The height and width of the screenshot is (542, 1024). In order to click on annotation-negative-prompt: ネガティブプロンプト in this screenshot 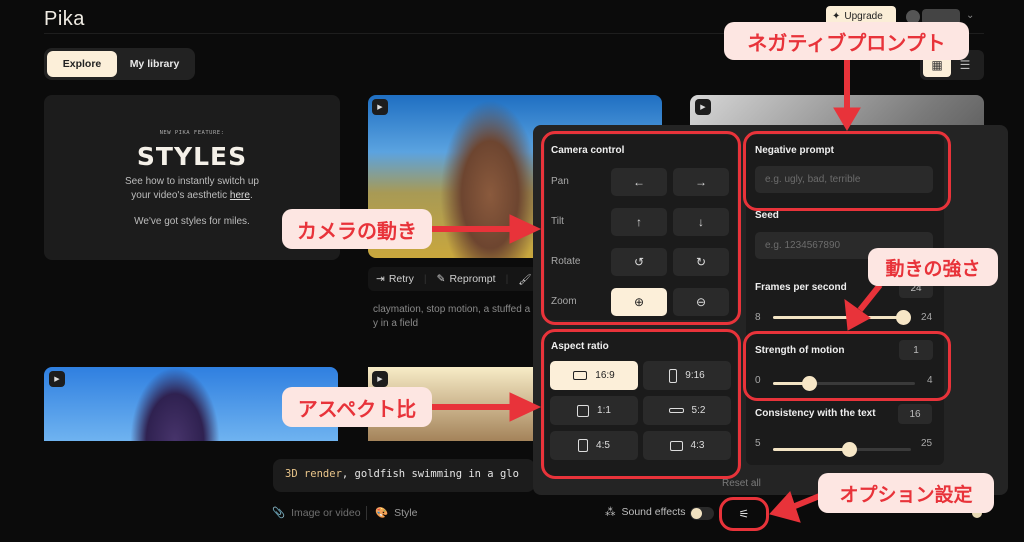, I will do `click(846, 41)`.